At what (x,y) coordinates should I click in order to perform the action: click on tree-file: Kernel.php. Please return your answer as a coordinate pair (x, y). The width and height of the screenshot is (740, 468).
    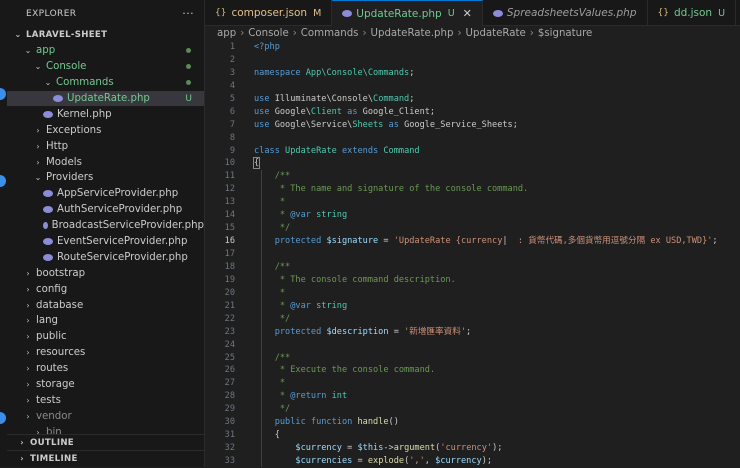
    Looking at the image, I should click on (105, 114).